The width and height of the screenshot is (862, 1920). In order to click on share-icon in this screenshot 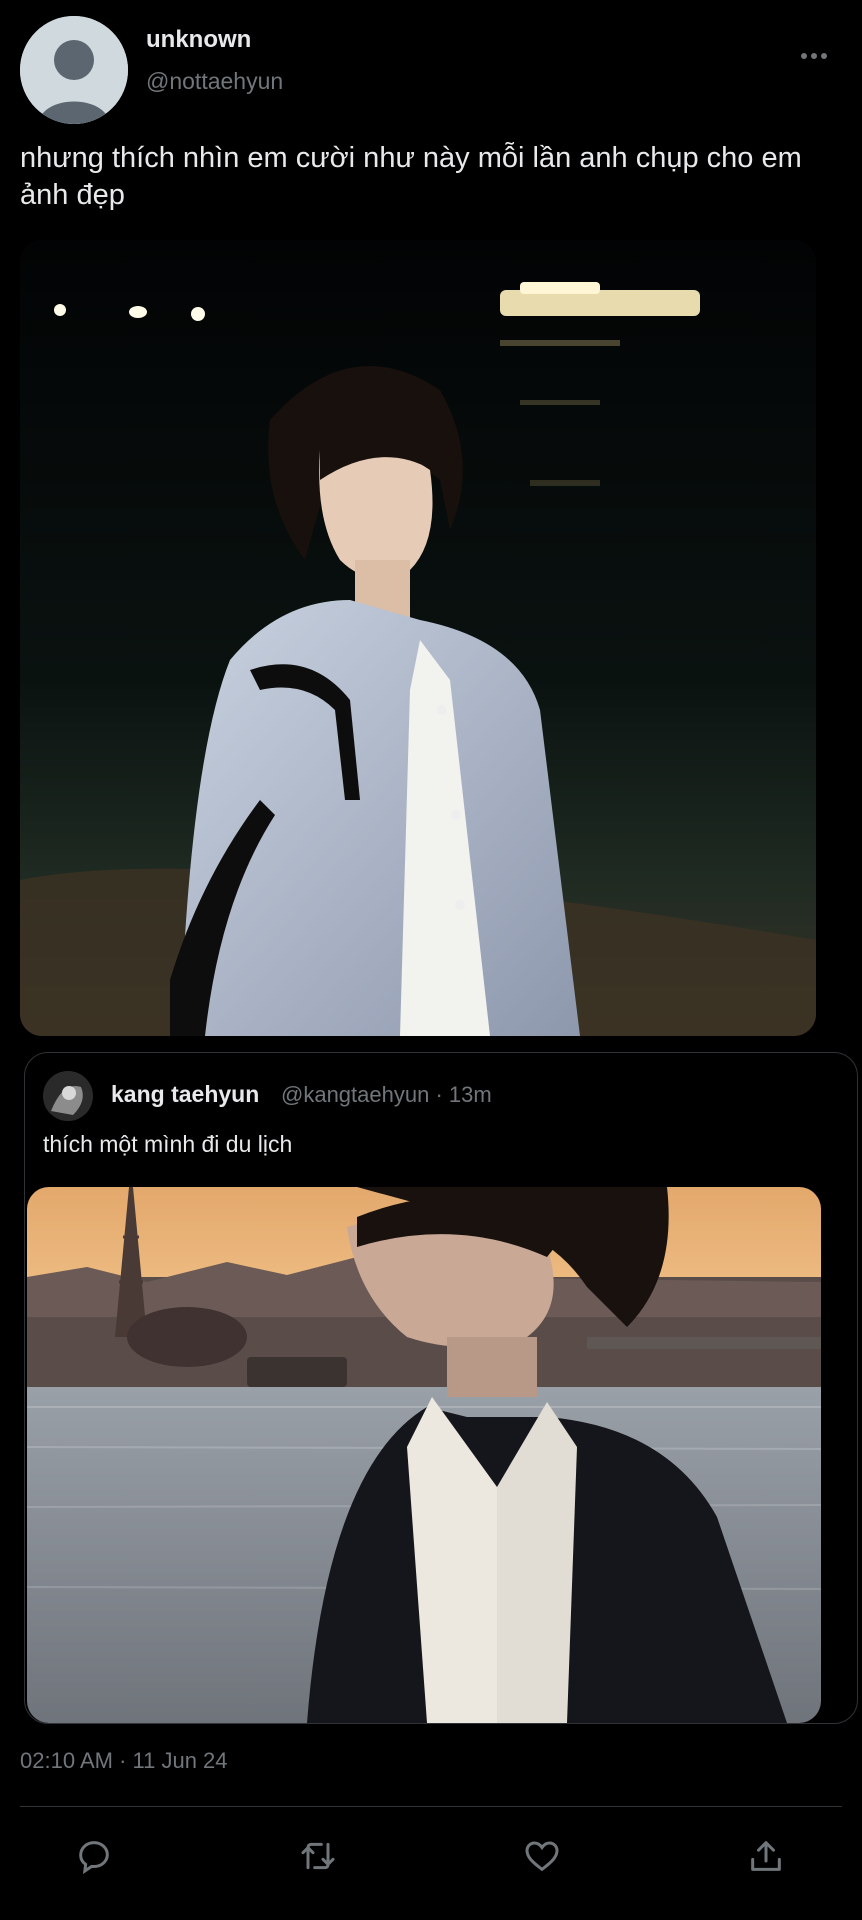, I will do `click(766, 1856)`.